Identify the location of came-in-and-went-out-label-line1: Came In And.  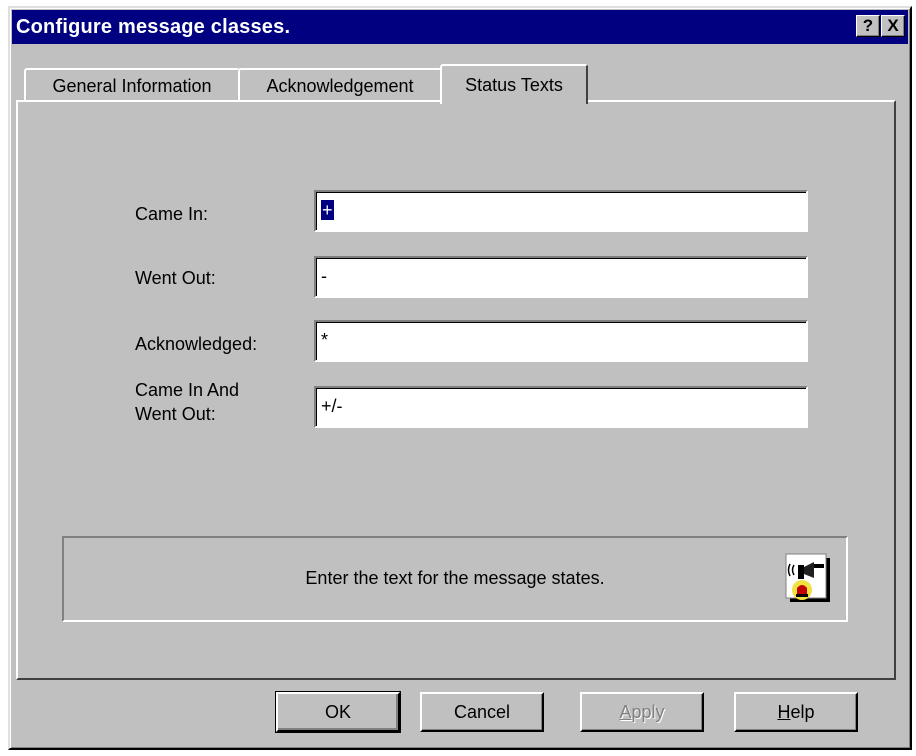
(187, 390).